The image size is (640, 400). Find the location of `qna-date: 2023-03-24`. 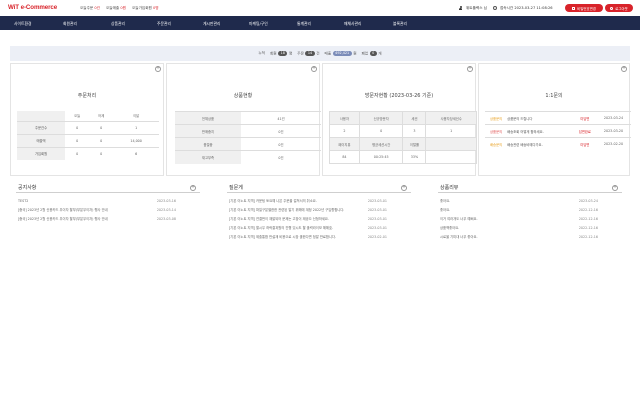

qna-date: 2023-03-24 is located at coordinates (613, 118).